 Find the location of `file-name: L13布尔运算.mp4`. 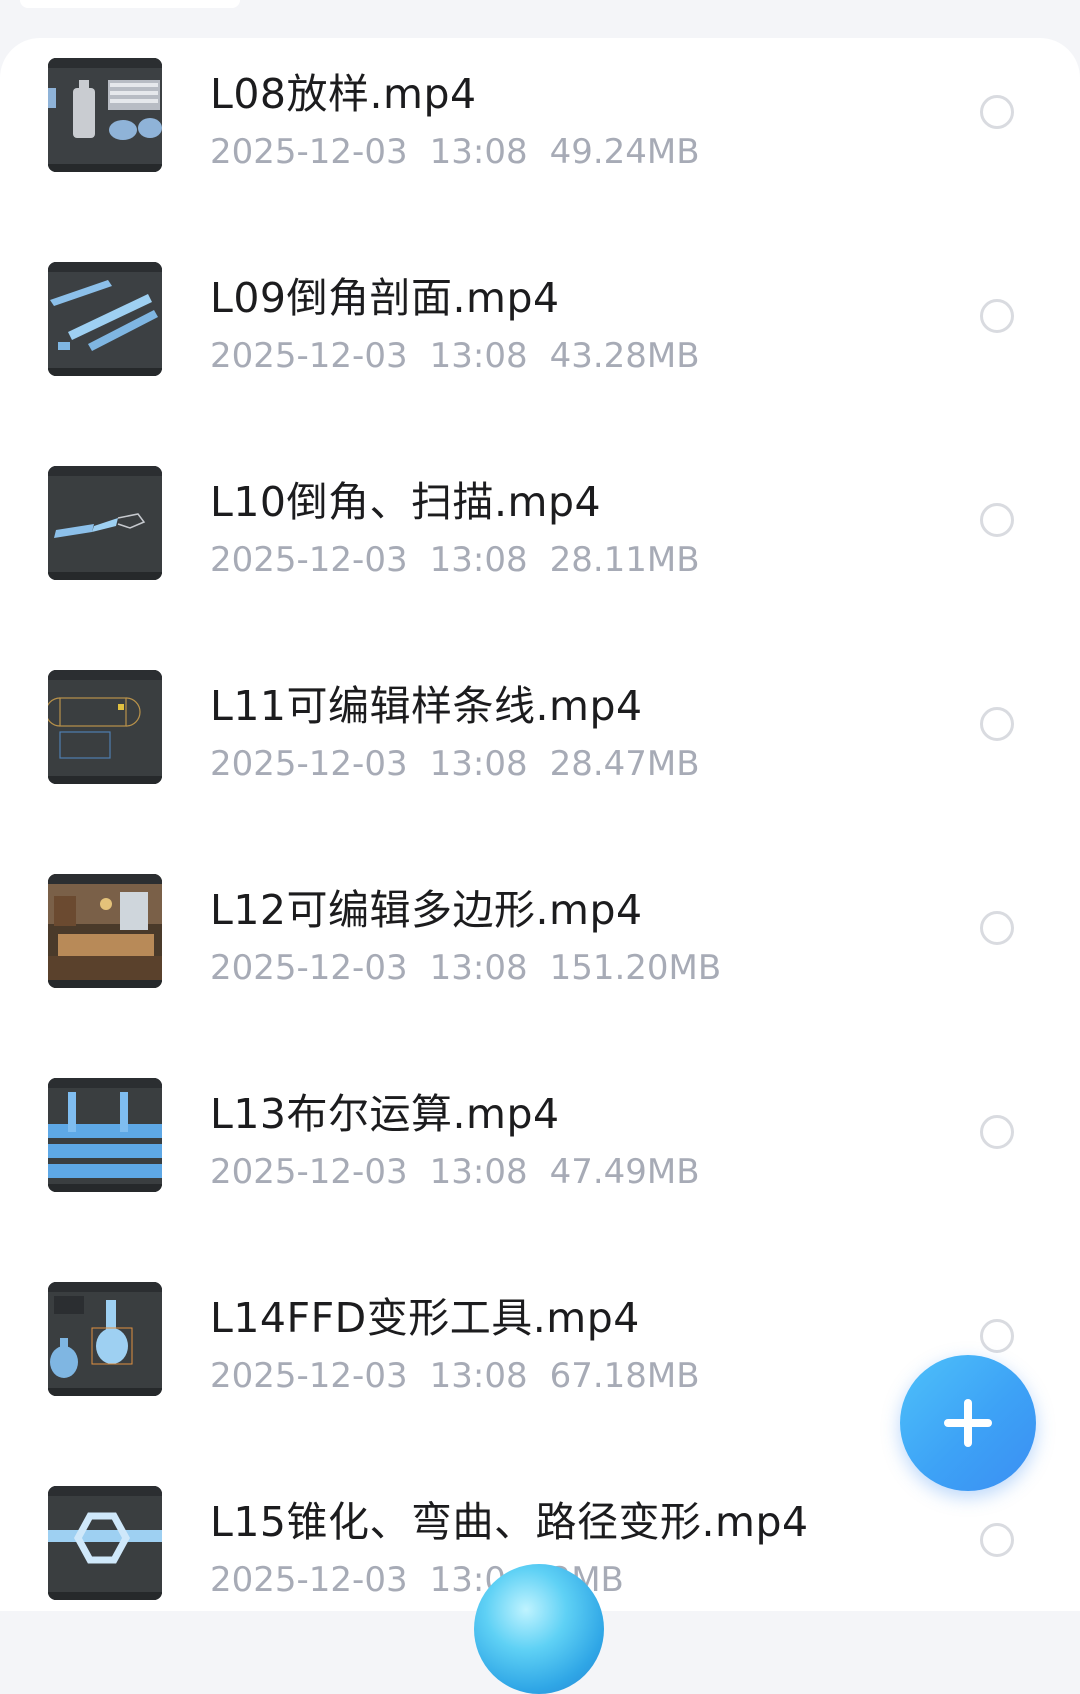

file-name: L13布尔运算.mp4 is located at coordinates (385, 1114).